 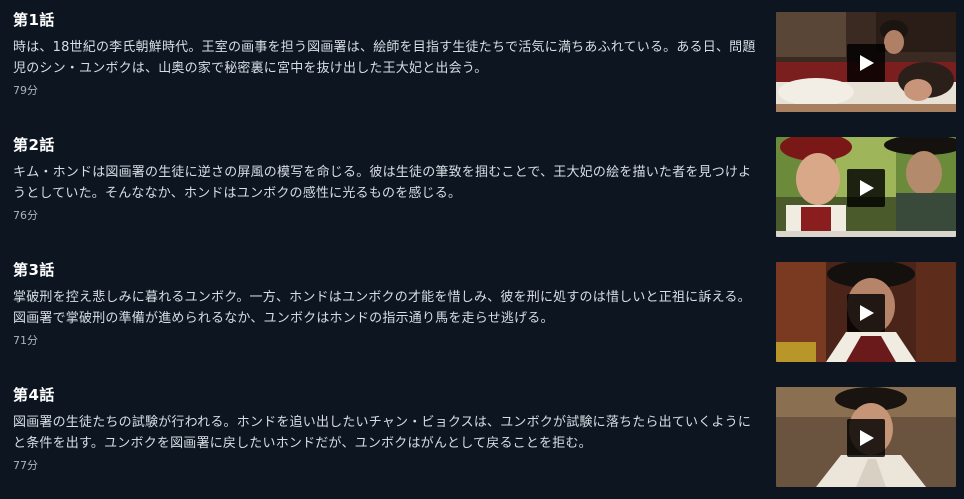 What do you see at coordinates (34, 395) in the screenshot?
I see `episode-title: 第4話` at bounding box center [34, 395].